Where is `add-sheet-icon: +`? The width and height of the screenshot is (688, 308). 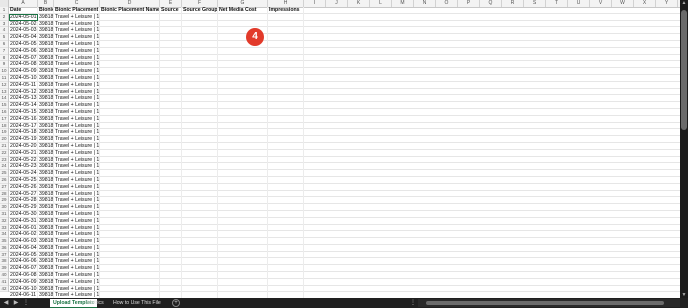
add-sheet-icon: + is located at coordinates (176, 303).